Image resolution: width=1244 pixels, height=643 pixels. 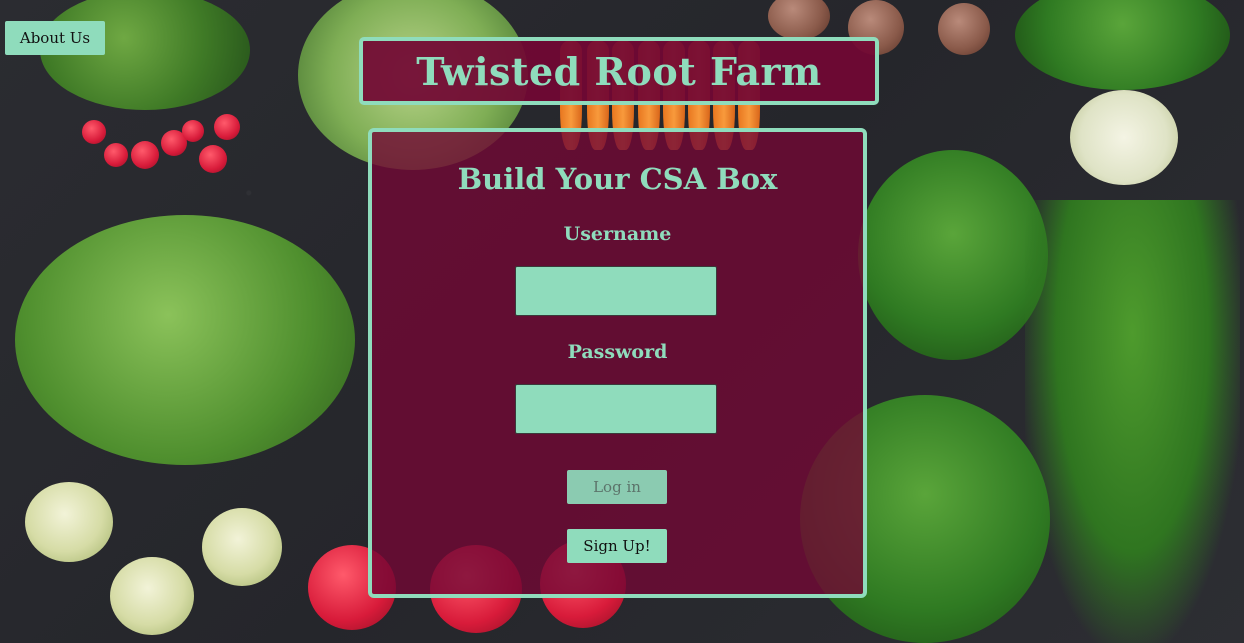 What do you see at coordinates (1124, 137) in the screenshot?
I see `fennel-bulb` at bounding box center [1124, 137].